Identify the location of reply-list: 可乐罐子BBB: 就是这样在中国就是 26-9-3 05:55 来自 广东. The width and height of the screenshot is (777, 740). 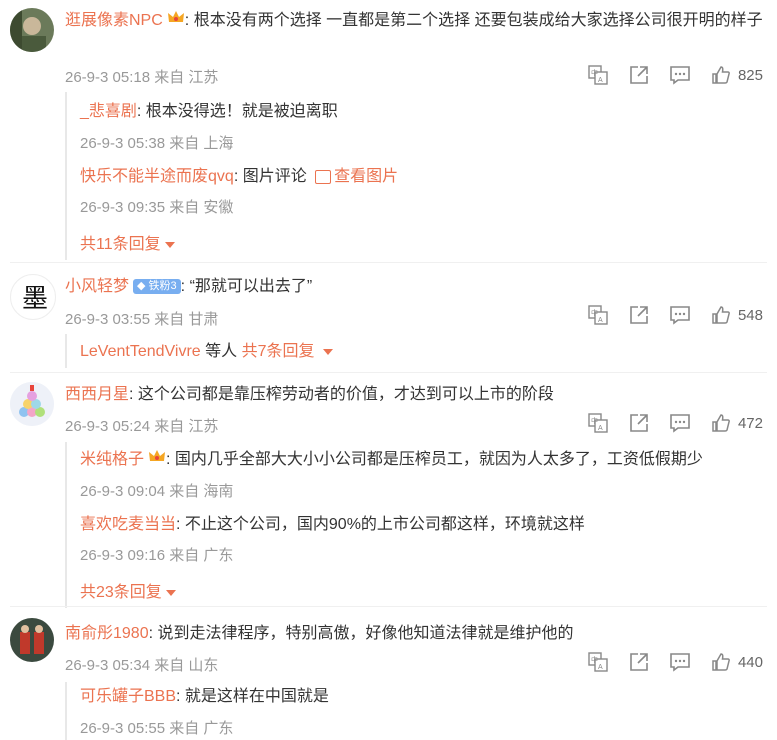
(414, 711).